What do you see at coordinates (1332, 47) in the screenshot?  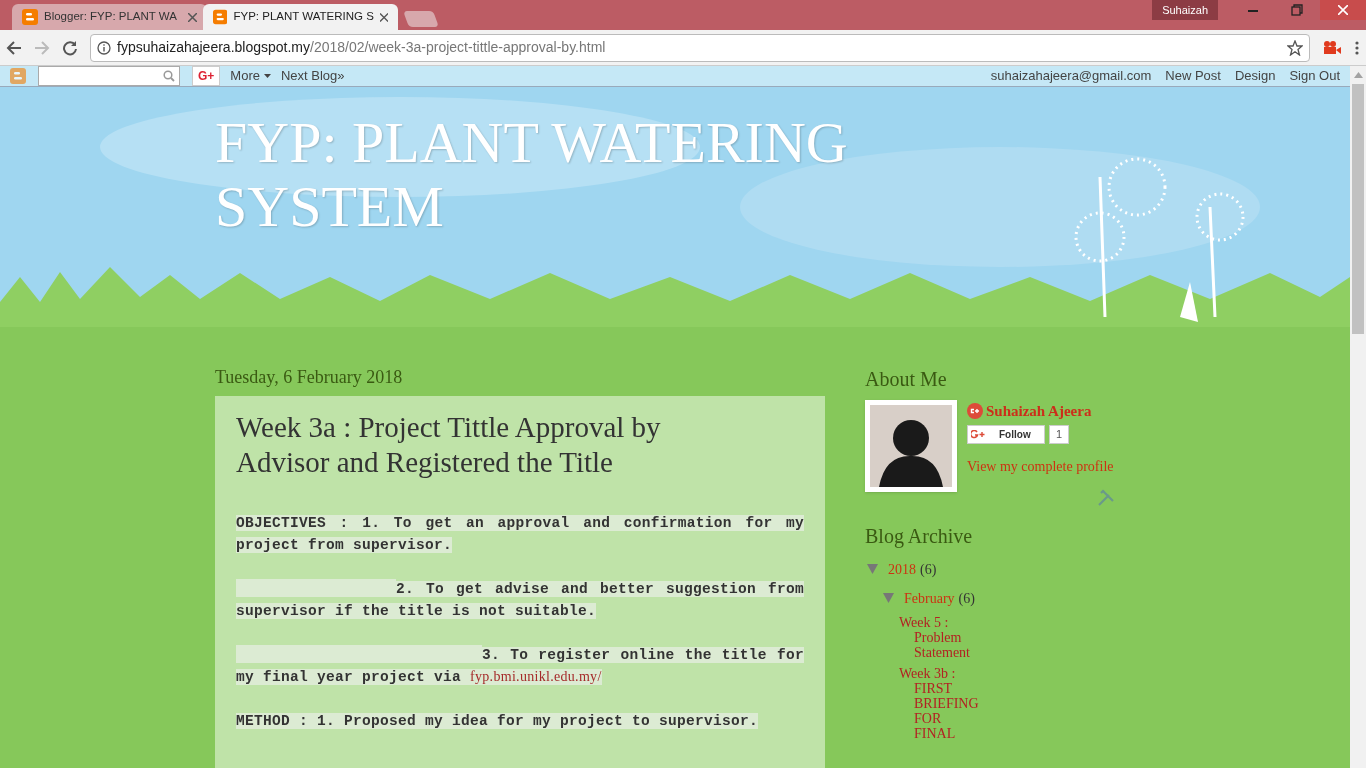 I see `camera-icon` at bounding box center [1332, 47].